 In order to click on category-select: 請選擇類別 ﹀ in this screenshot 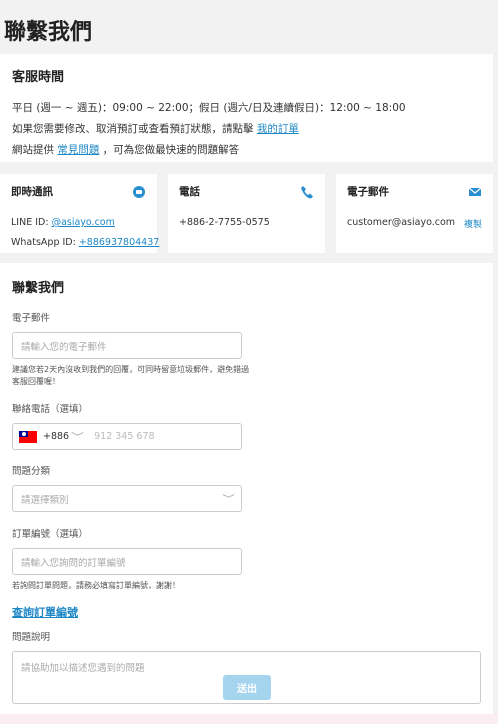, I will do `click(127, 498)`.